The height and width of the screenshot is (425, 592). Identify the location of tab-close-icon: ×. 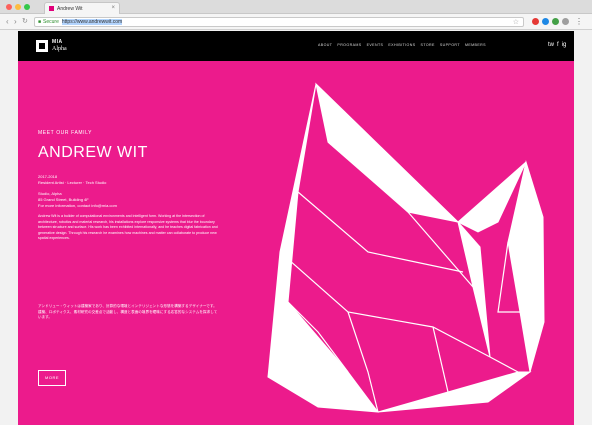
(113, 8).